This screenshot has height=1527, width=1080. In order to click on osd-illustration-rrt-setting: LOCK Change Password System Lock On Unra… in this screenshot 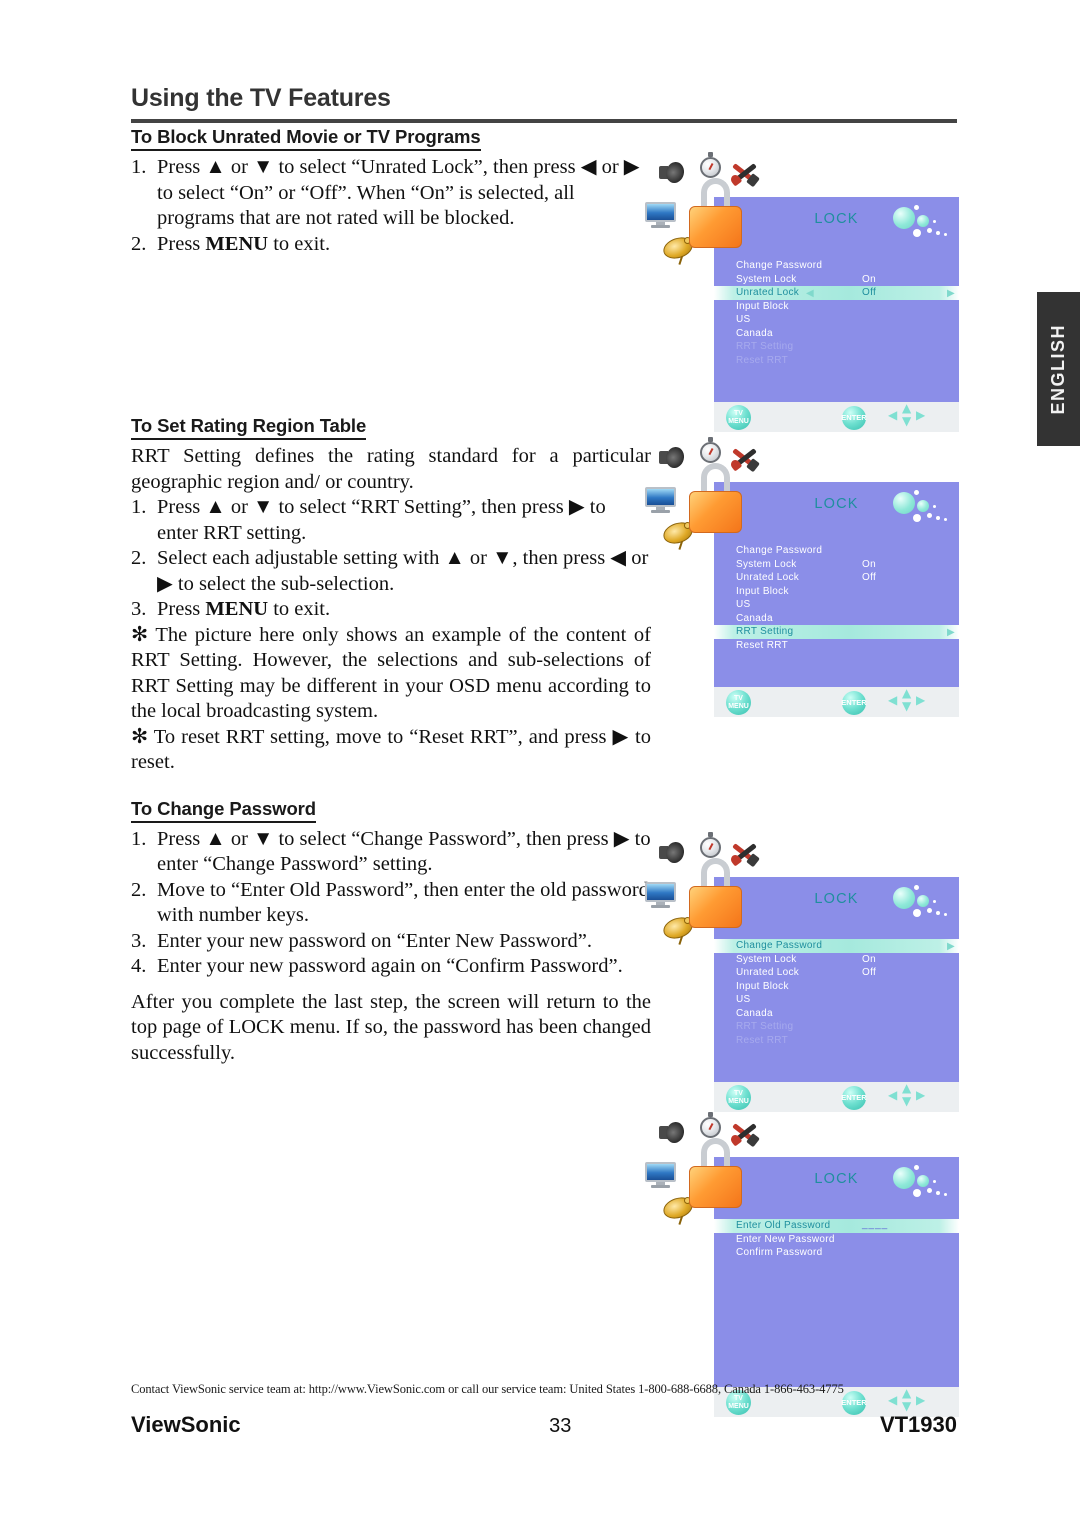, I will do `click(802, 576)`.